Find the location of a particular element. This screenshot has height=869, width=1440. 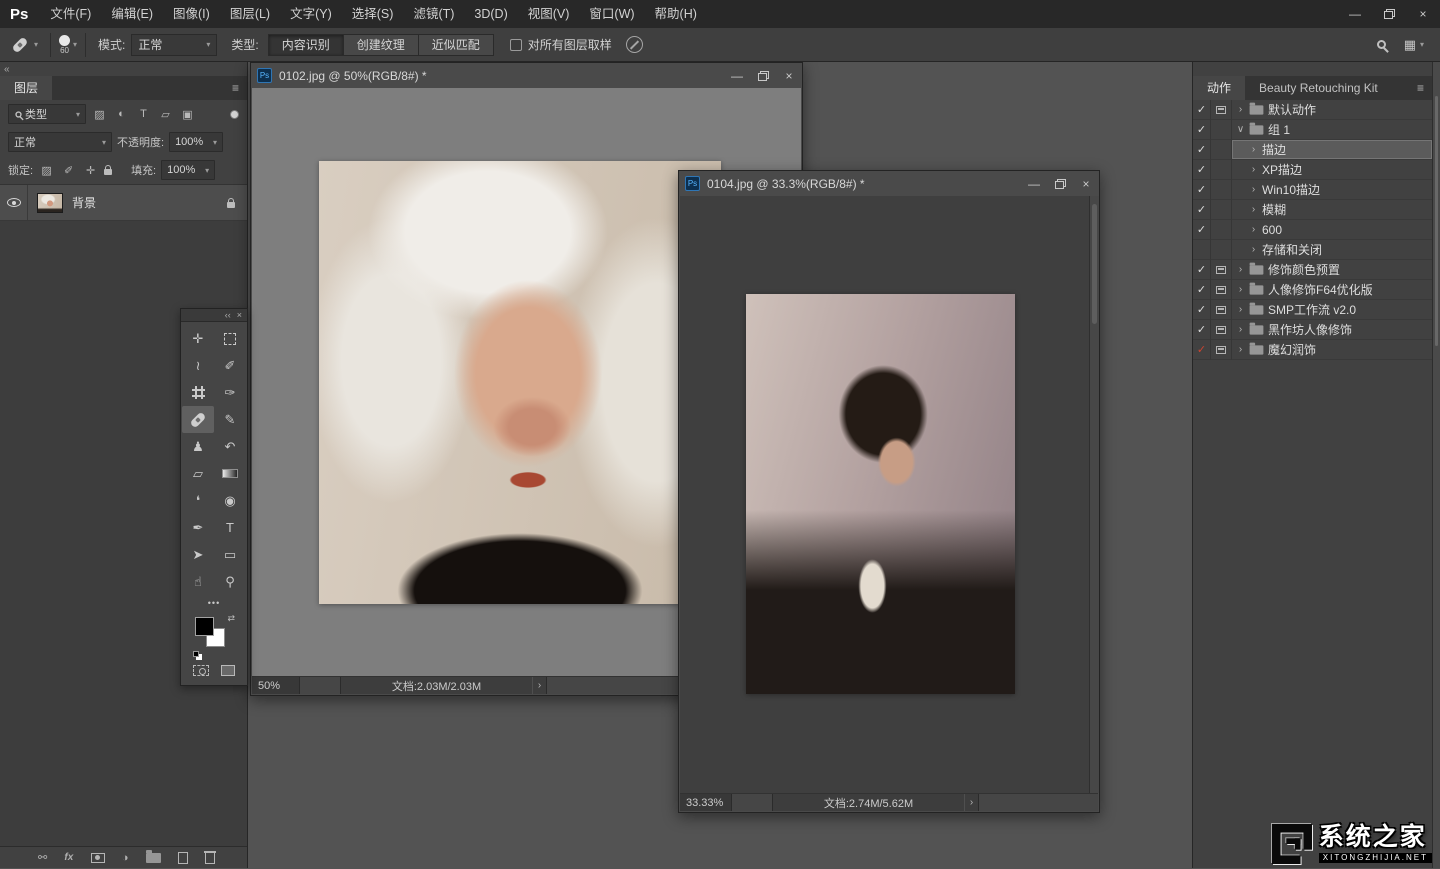

action-set-row: ✓ ∨ 组 1 is located at coordinates (1312, 130).